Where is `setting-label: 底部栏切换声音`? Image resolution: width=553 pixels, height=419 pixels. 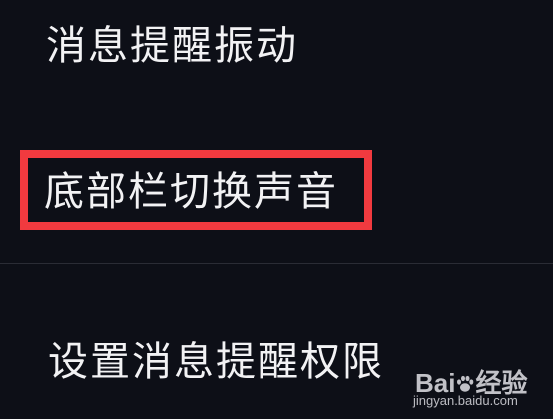
setting-label: 底部栏切换声音 is located at coordinates (191, 192).